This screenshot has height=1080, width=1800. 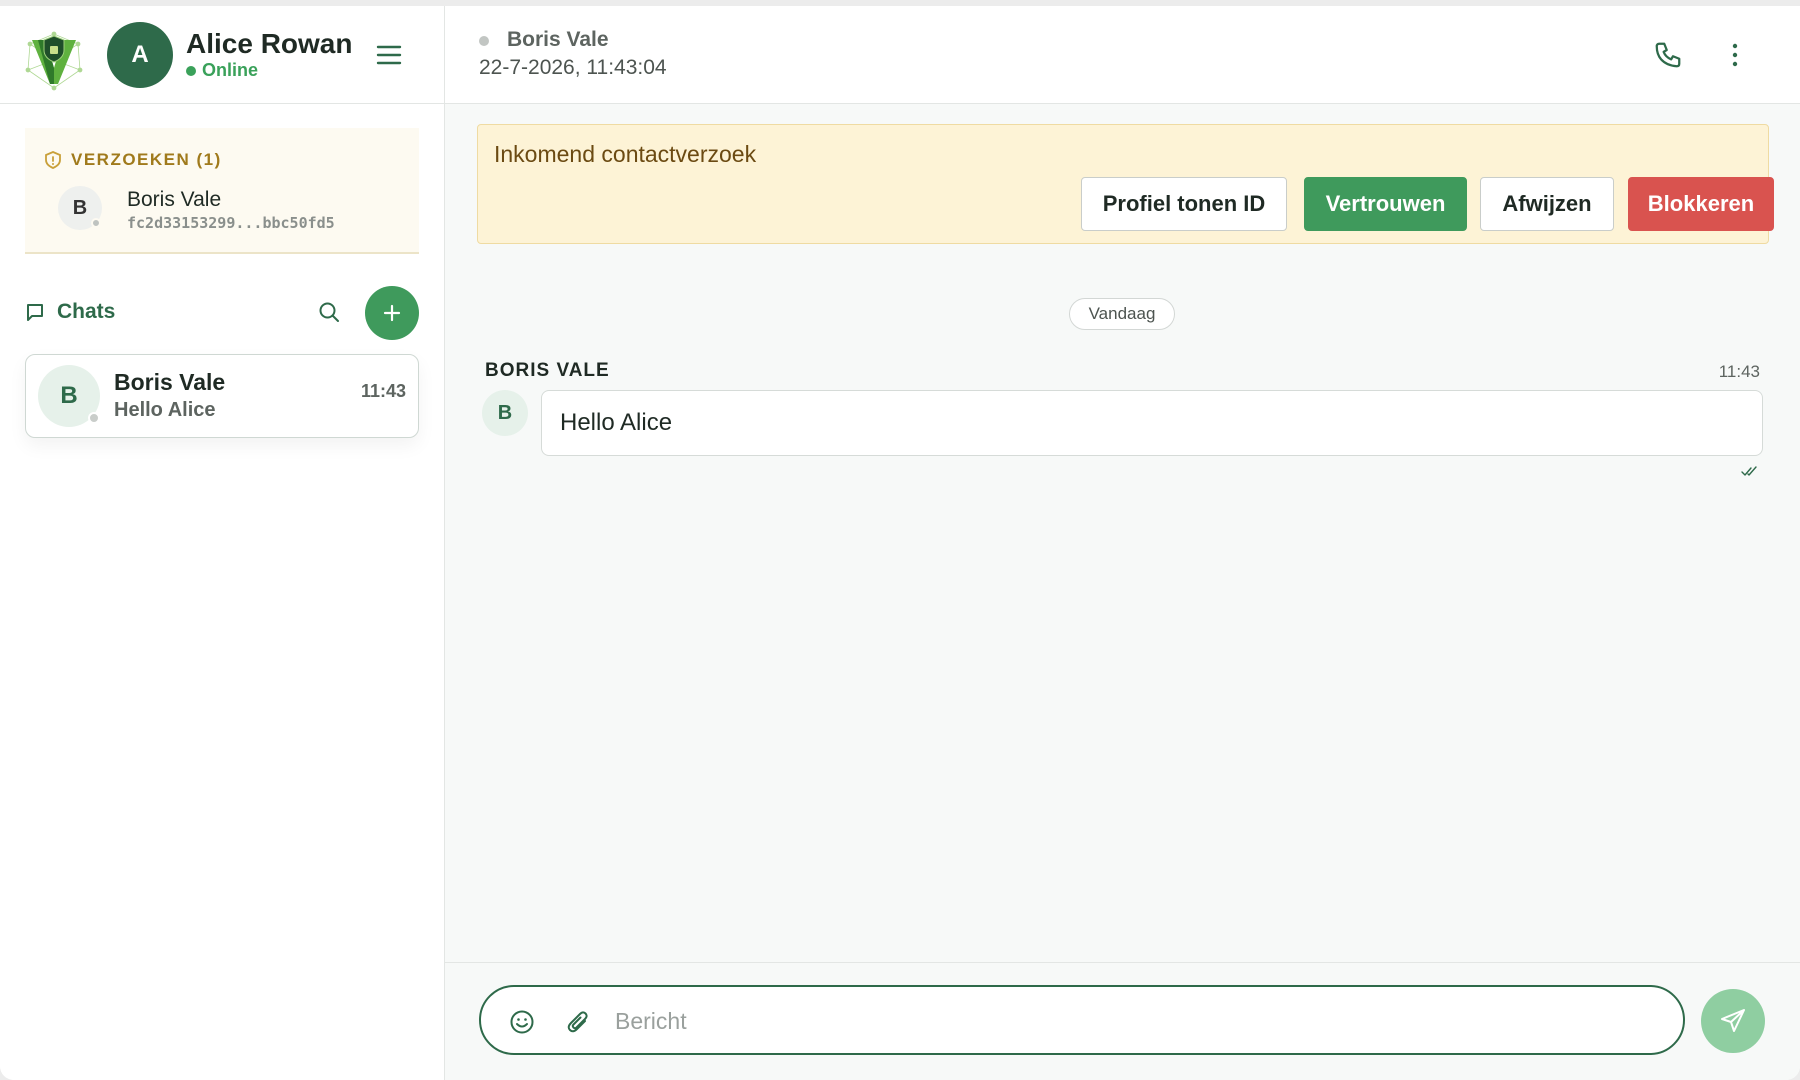 I want to click on user-status: Online, so click(x=222, y=70).